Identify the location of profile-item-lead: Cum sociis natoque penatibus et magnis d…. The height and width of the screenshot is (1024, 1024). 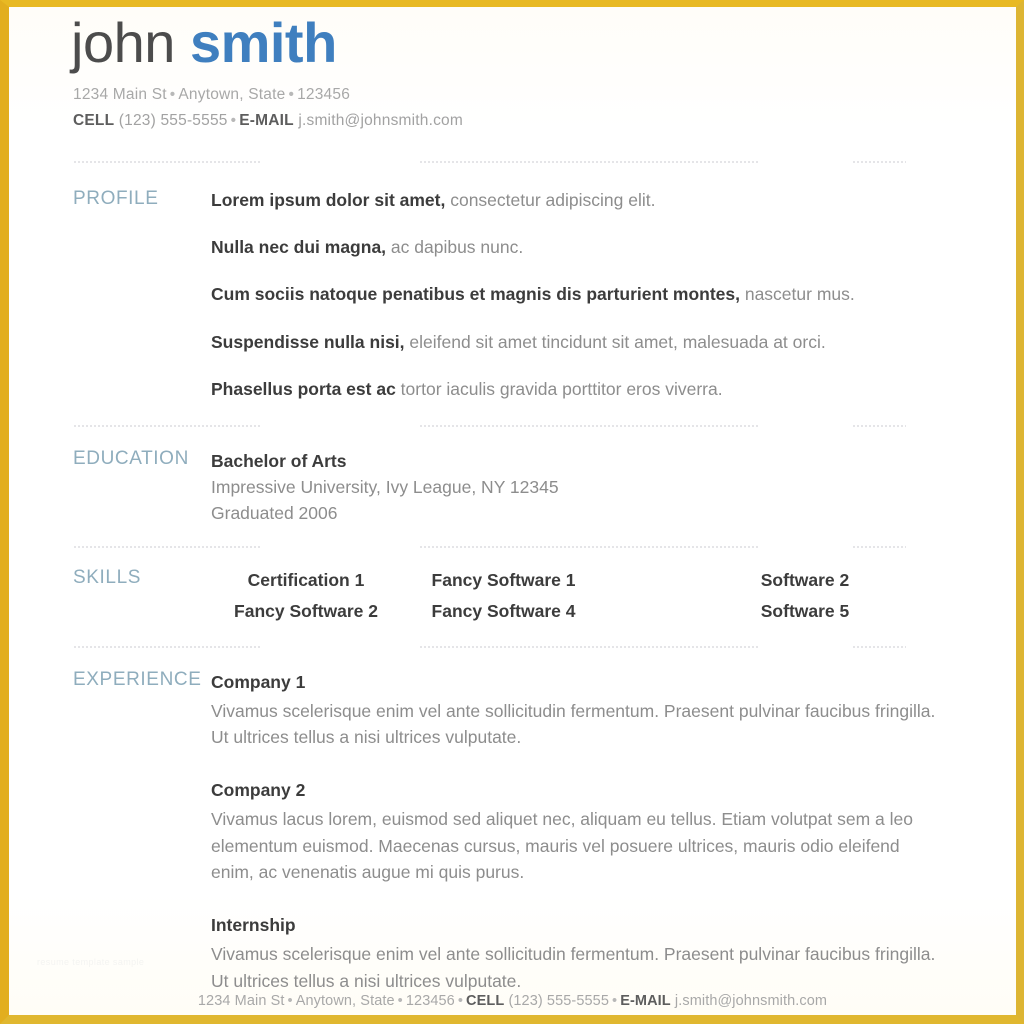
(475, 294).